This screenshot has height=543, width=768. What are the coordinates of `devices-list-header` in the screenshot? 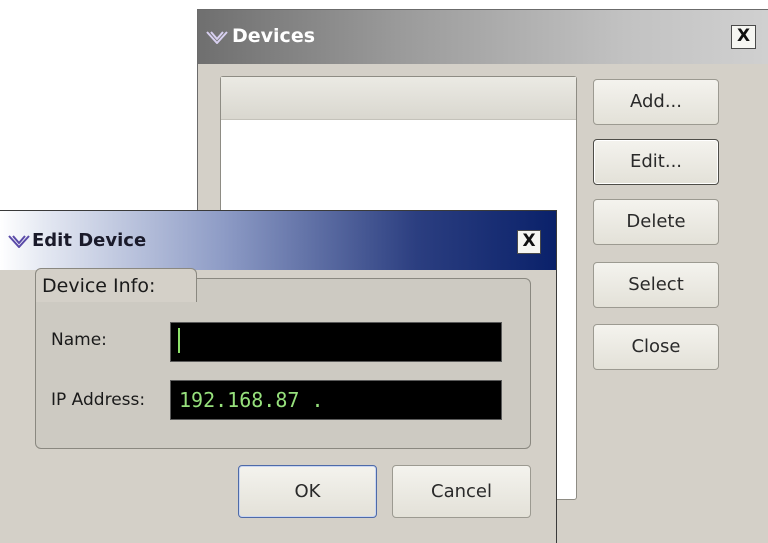 It's located at (398, 98).